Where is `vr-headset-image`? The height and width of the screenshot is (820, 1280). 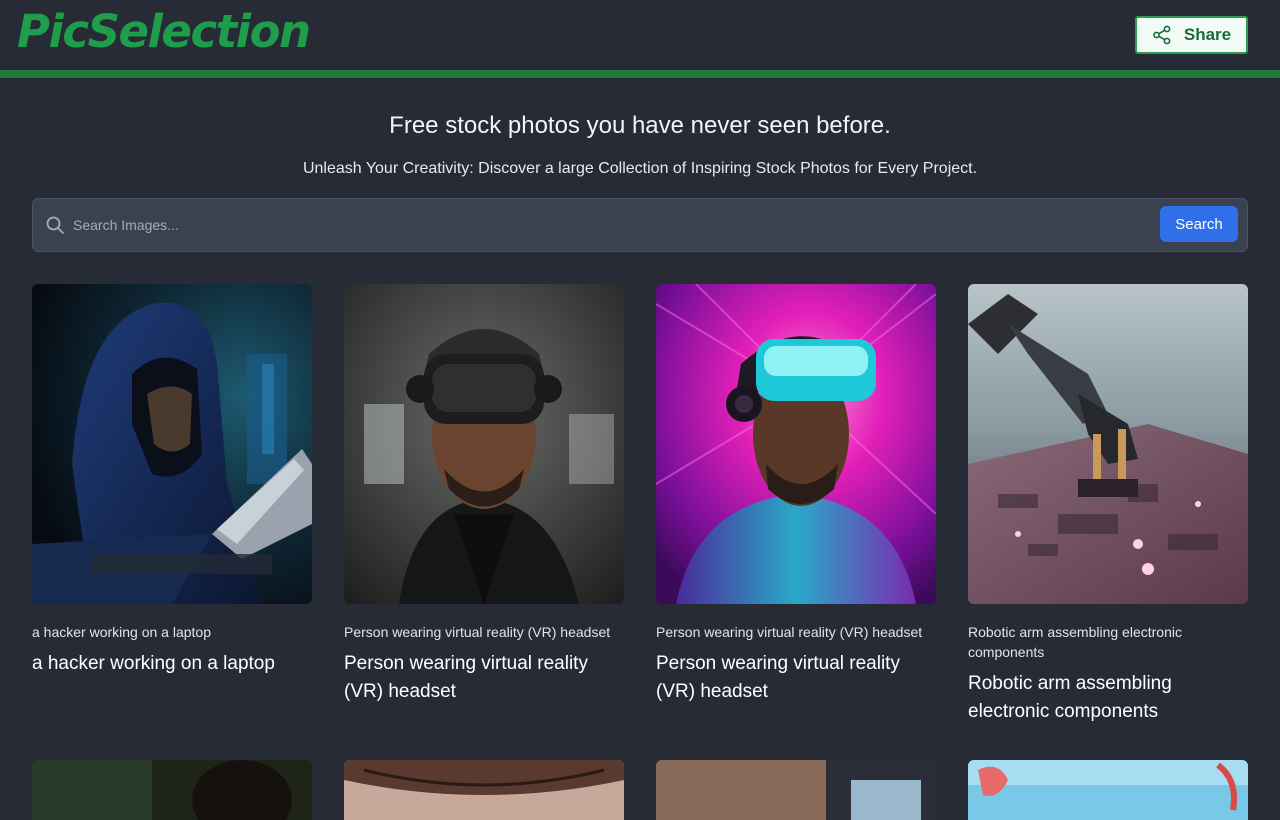 vr-headset-image is located at coordinates (484, 444).